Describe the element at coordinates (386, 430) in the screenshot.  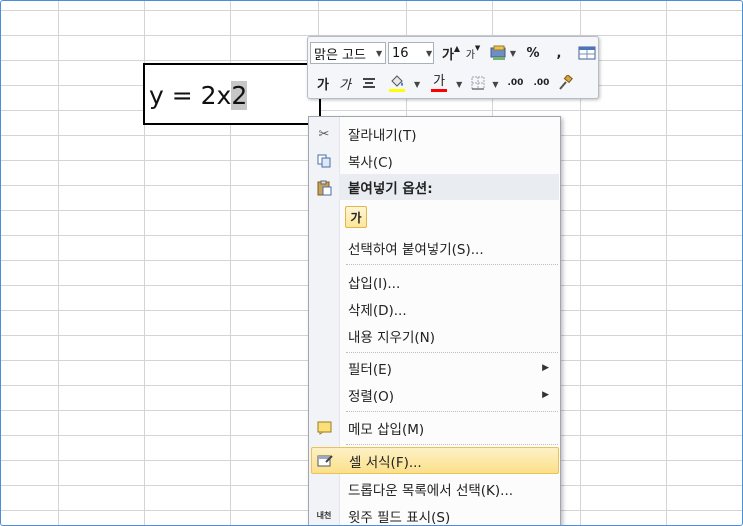
I see `menu-item-insert-comment-label: 메모 삽입(M)` at that location.